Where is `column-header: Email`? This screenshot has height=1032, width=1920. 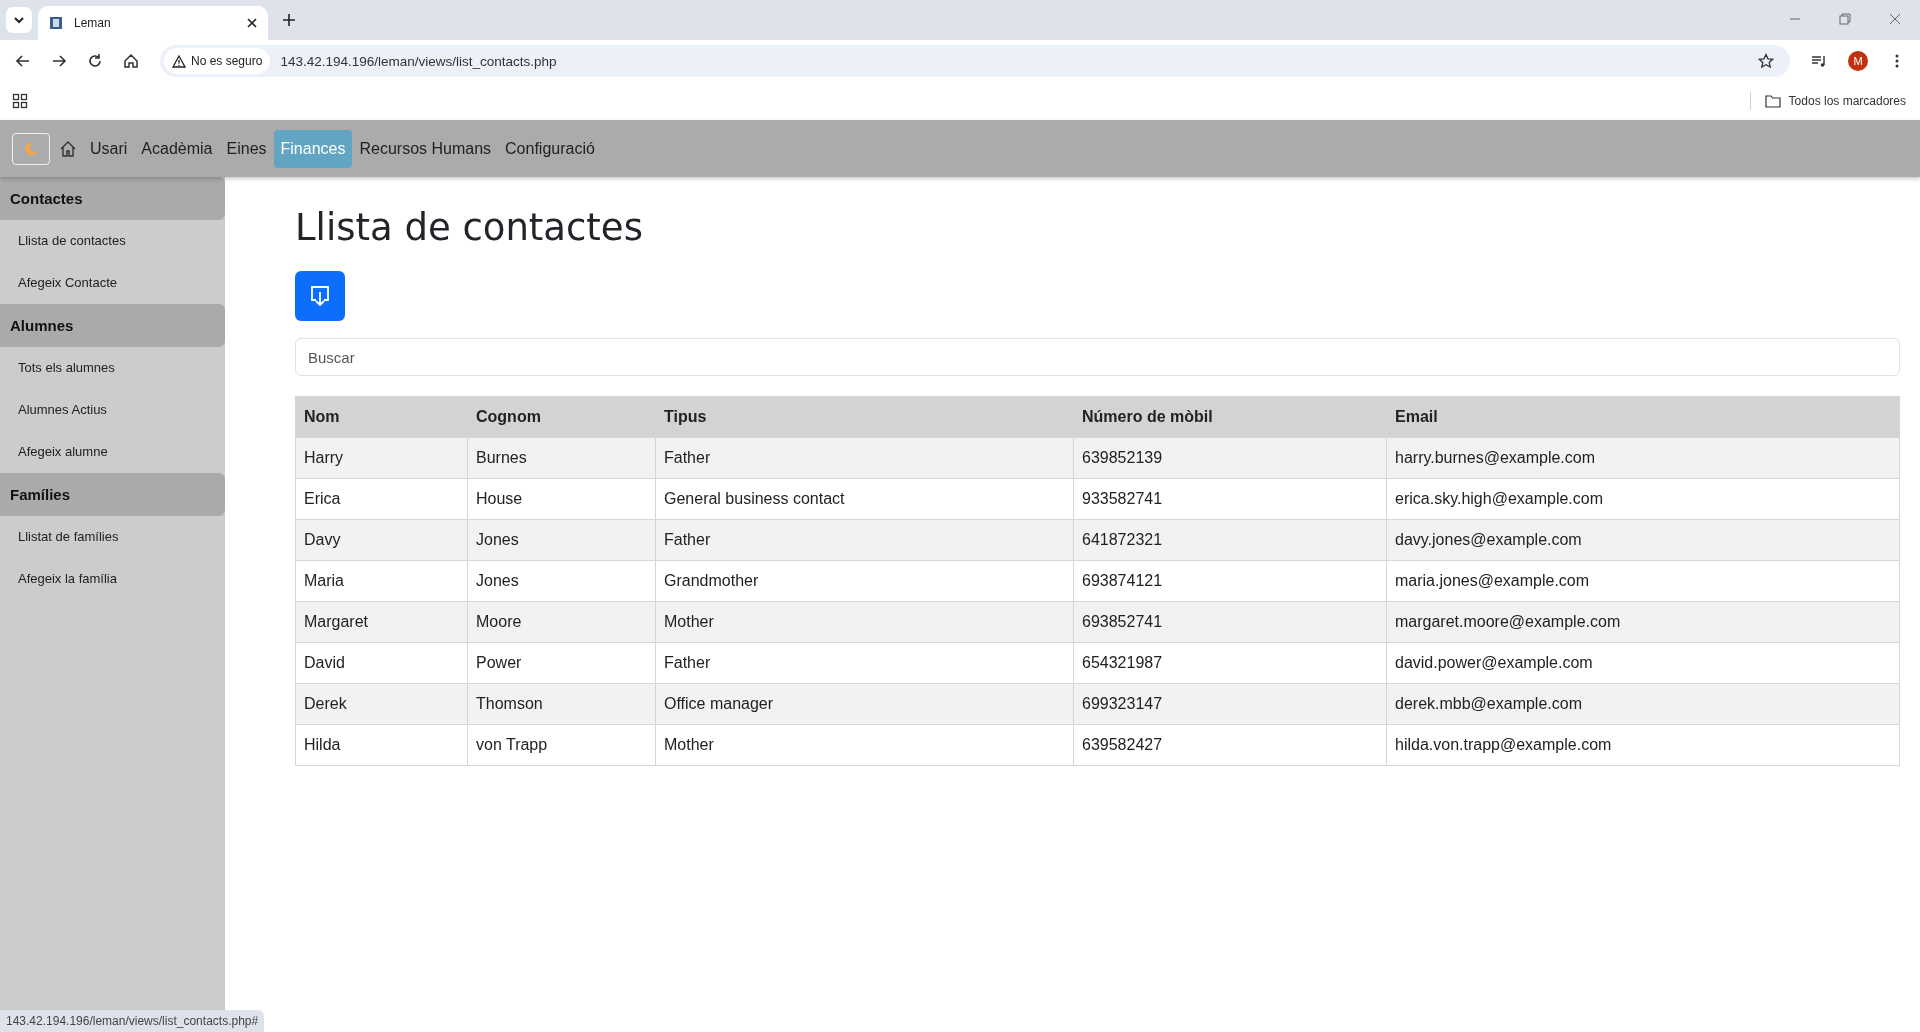 column-header: Email is located at coordinates (1643, 417).